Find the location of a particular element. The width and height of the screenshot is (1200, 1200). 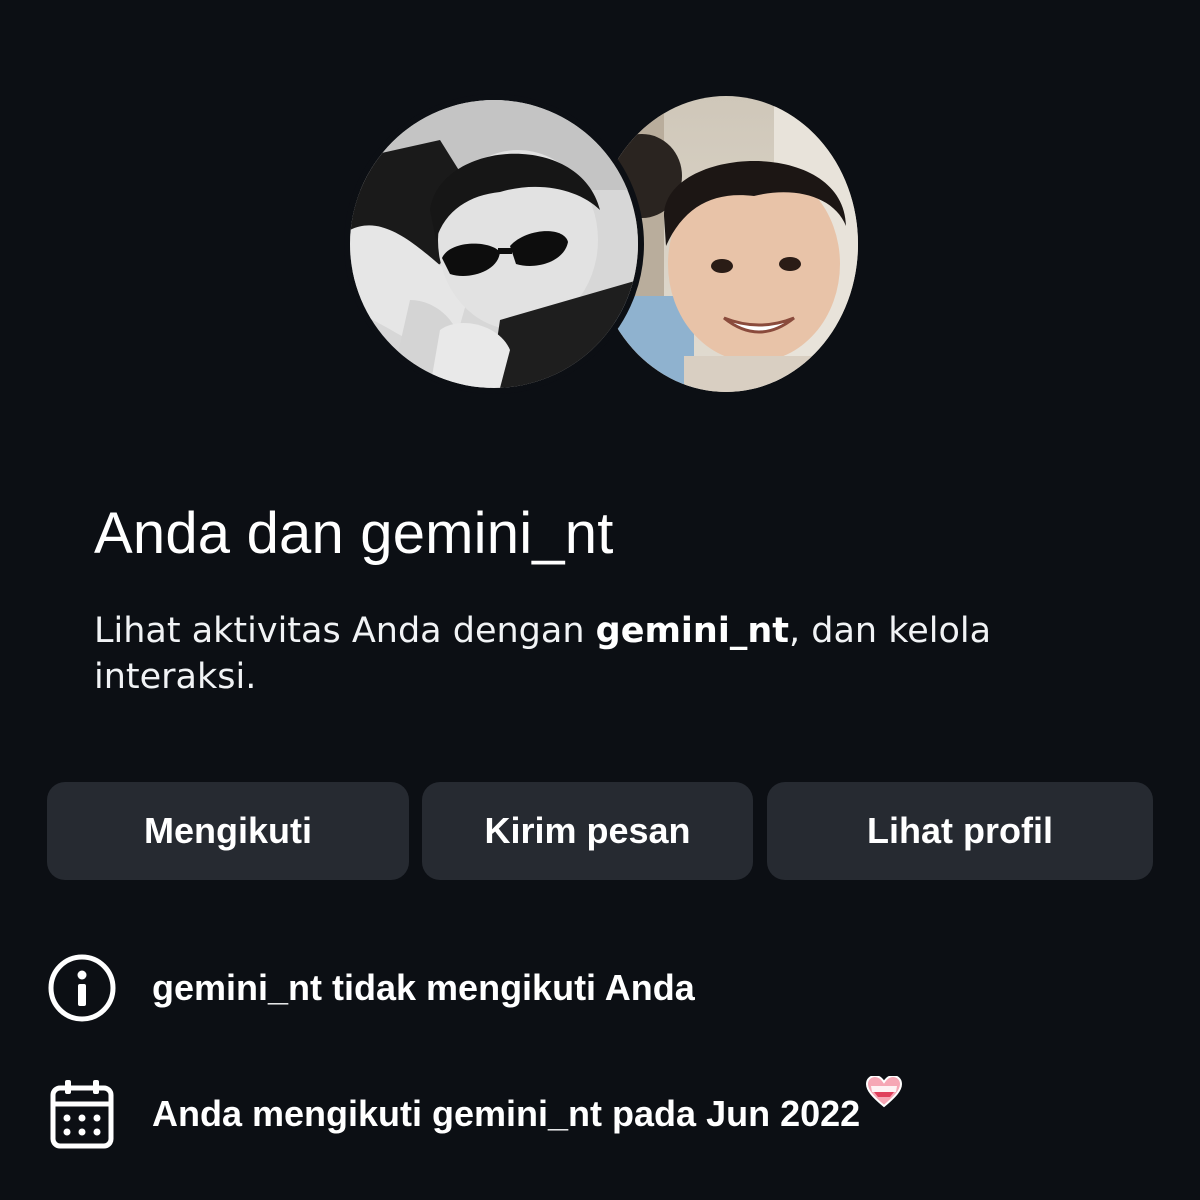

followed-since-container: Anda mengikuti gemini_nt pada Jun 2022 is located at coordinates (527, 1104).